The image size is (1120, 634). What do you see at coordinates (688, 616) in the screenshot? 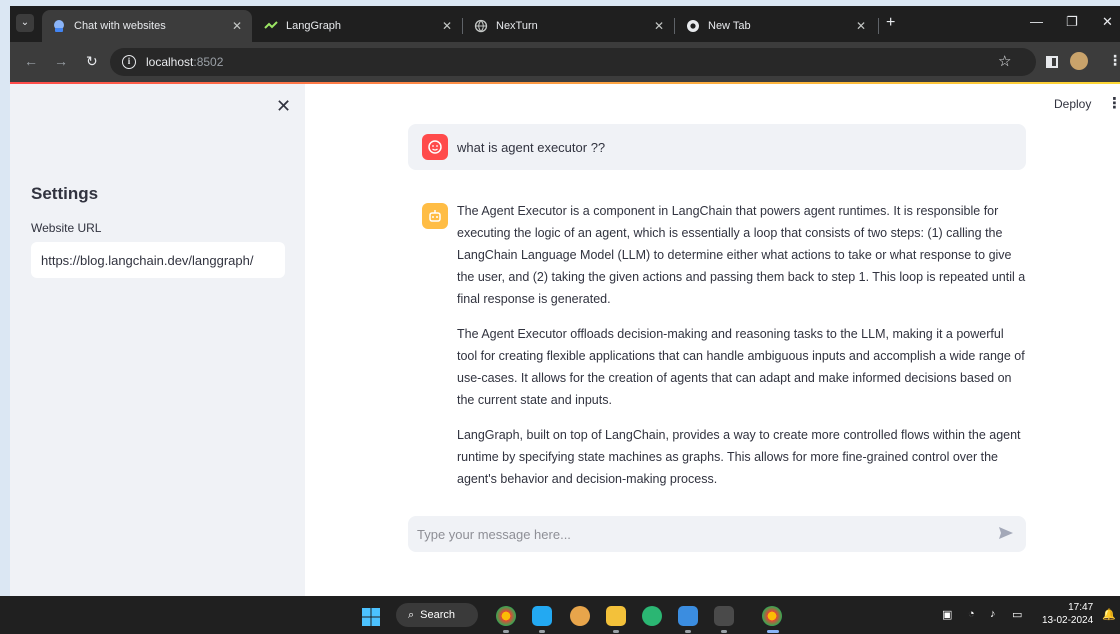
I see `photos-app-icon` at bounding box center [688, 616].